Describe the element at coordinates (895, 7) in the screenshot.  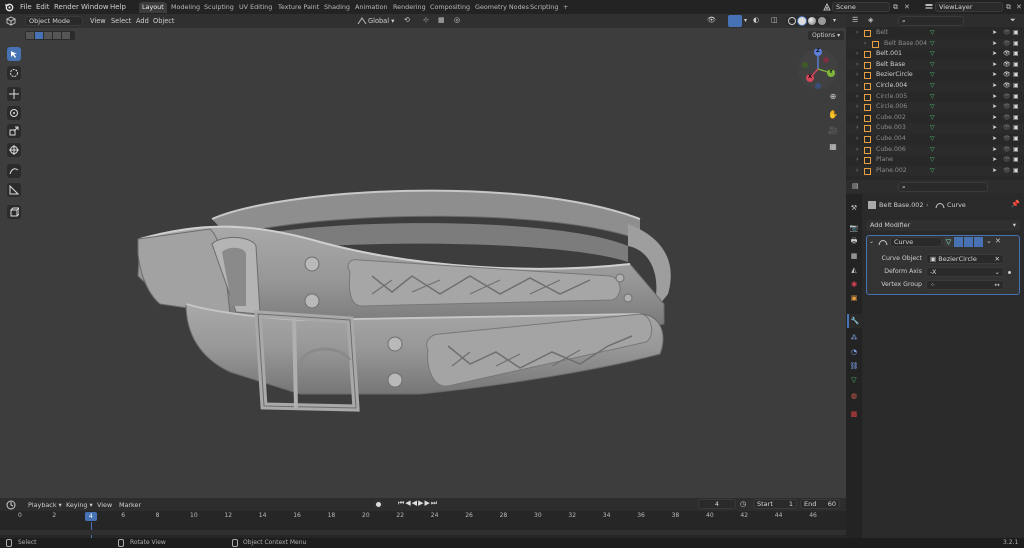
I see `new-scene-icon: ⧉` at that location.